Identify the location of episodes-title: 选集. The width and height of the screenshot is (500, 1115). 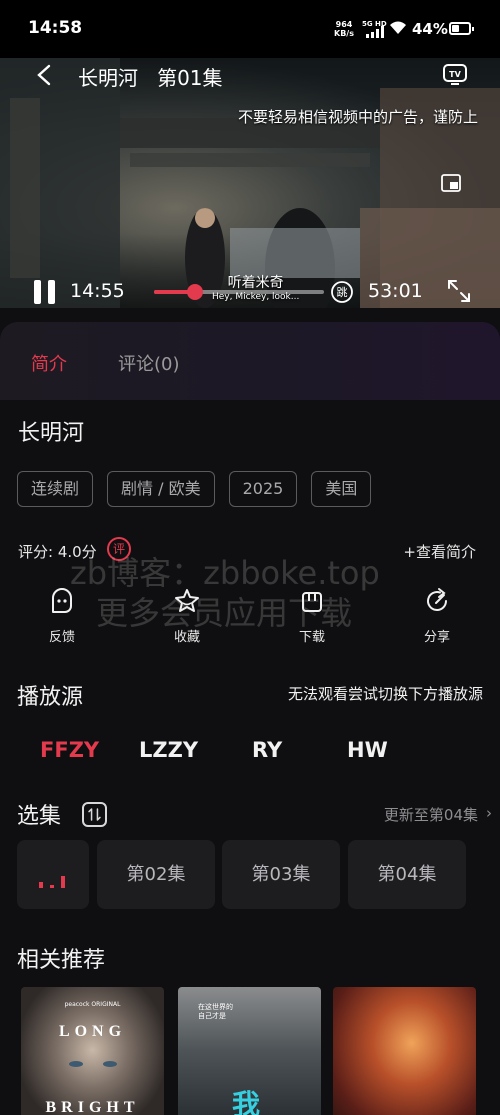
(39, 816).